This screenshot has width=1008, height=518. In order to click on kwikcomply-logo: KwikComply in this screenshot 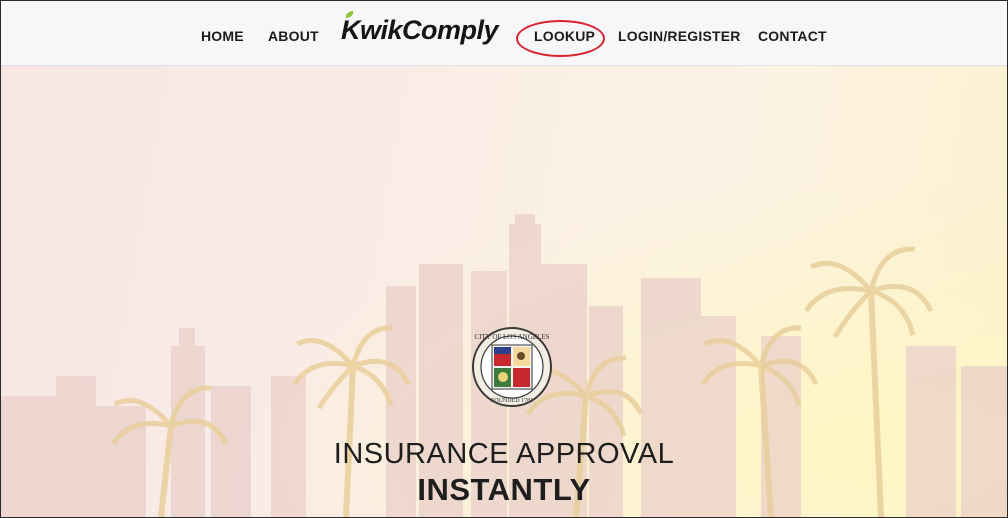, I will do `click(420, 28)`.